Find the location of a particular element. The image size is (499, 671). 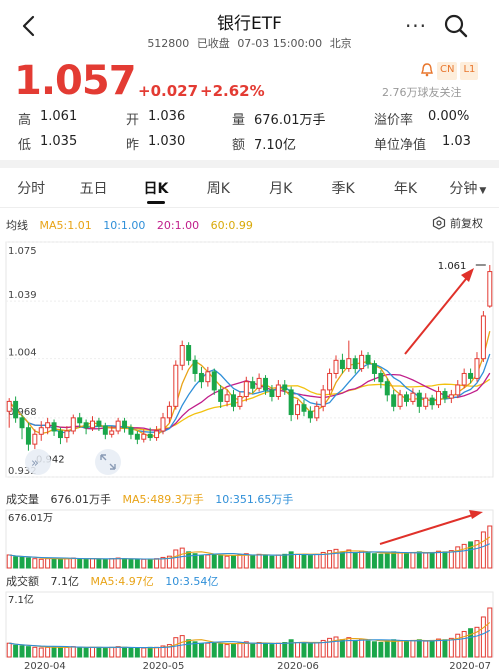

amount-ma5: MA5:4.97亿 is located at coordinates (122, 581).